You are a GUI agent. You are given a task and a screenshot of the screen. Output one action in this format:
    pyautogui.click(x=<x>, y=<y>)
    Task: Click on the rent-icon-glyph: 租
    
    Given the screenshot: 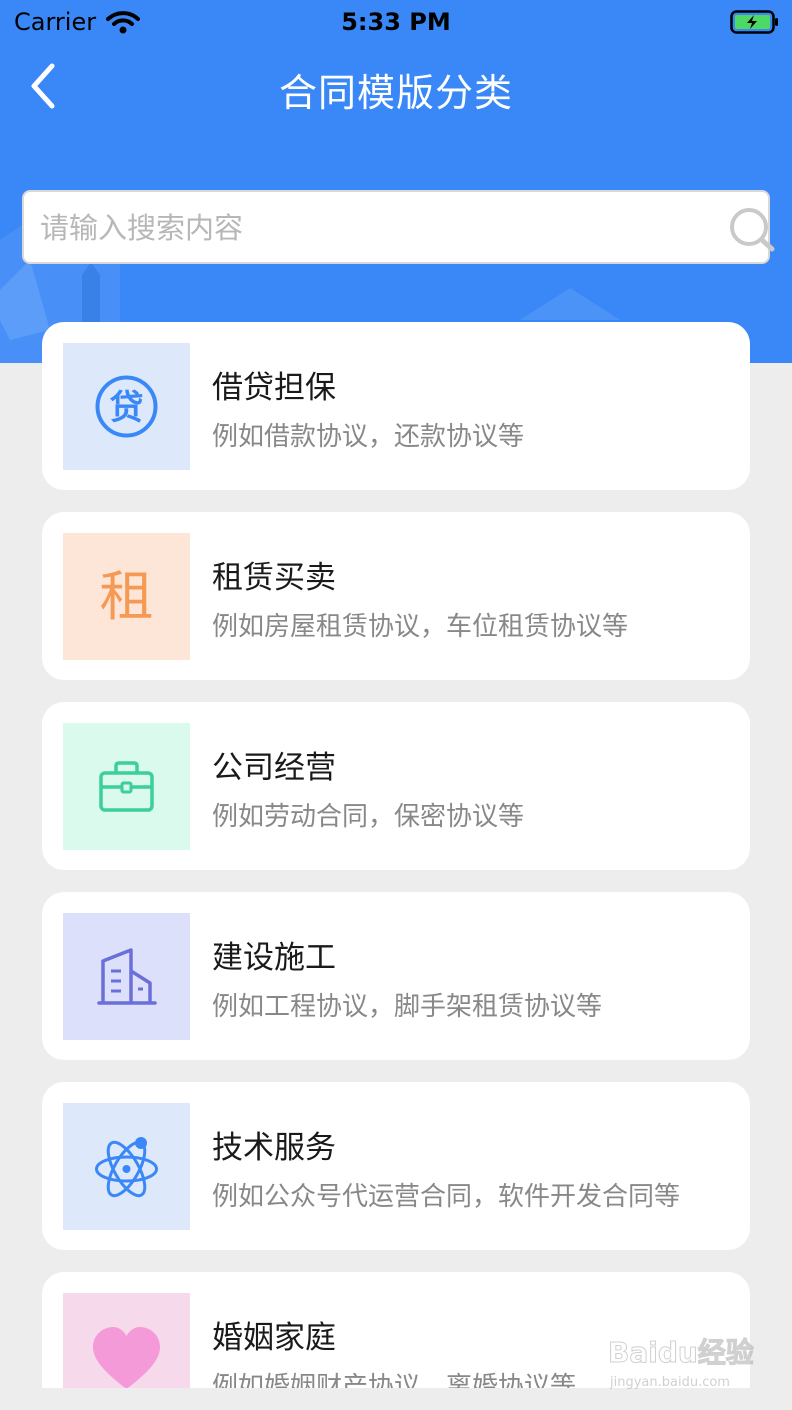 What is the action you would take?
    pyautogui.click(x=127, y=596)
    